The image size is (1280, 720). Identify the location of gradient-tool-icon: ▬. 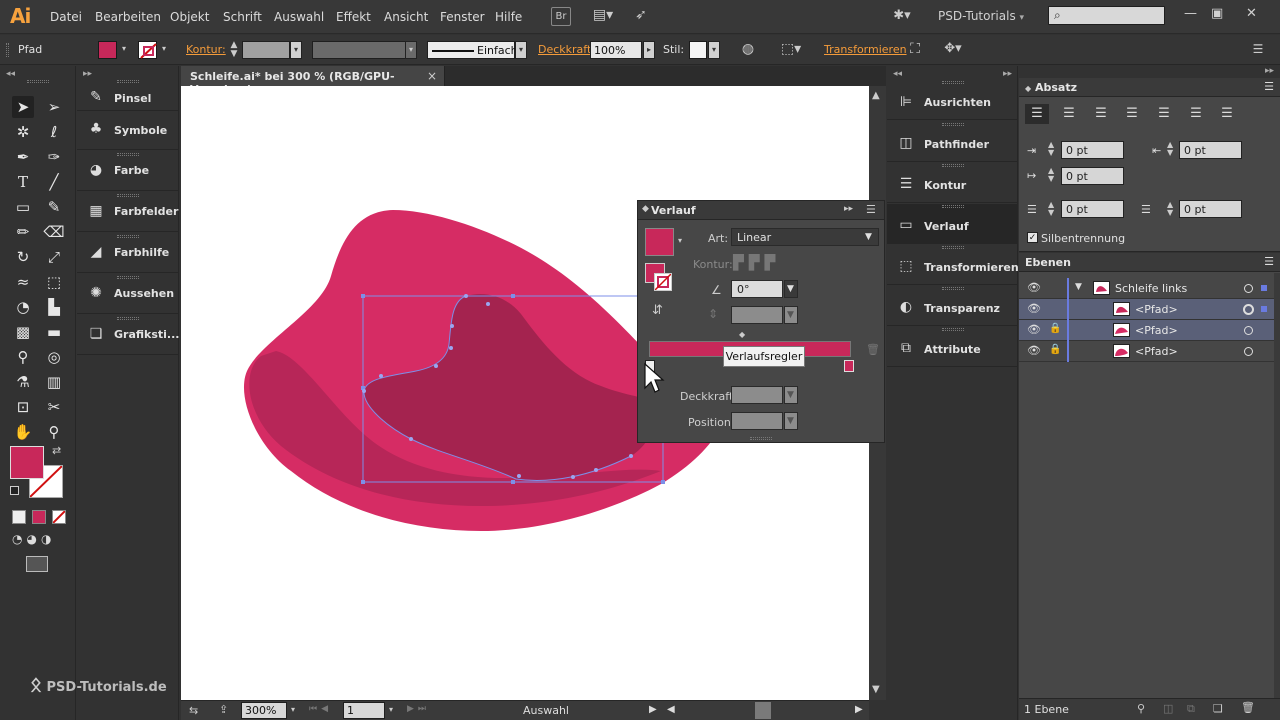
(54, 332).